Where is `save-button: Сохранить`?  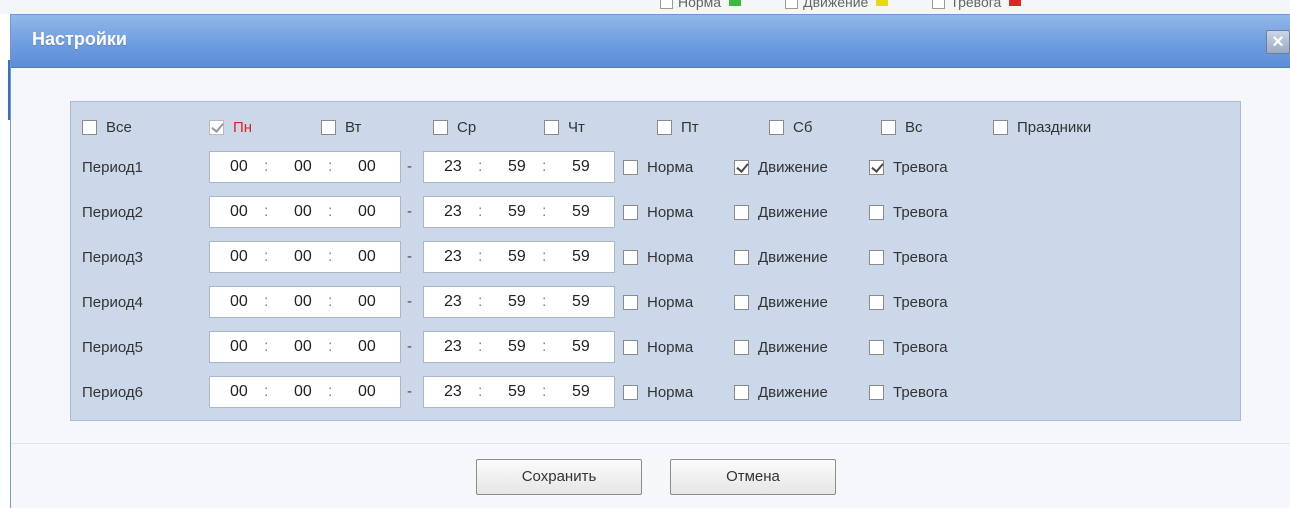
save-button: Сохранить is located at coordinates (559, 477).